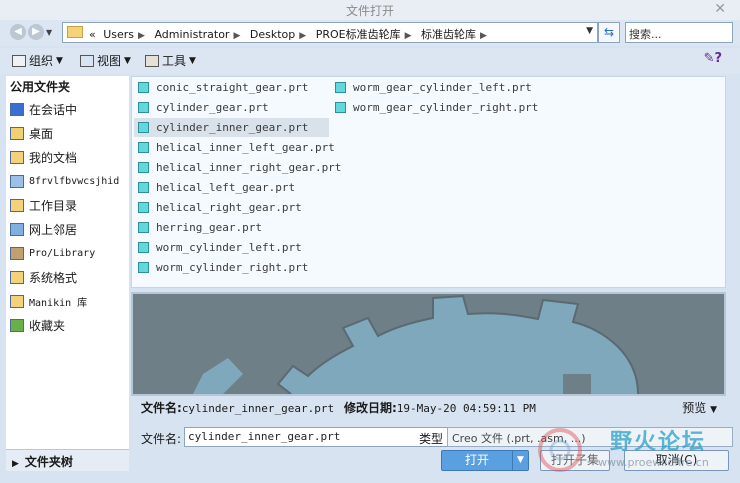 The width and height of the screenshot is (740, 483). What do you see at coordinates (209, 227) in the screenshot?
I see `file-name: herring_gear.prt` at bounding box center [209, 227].